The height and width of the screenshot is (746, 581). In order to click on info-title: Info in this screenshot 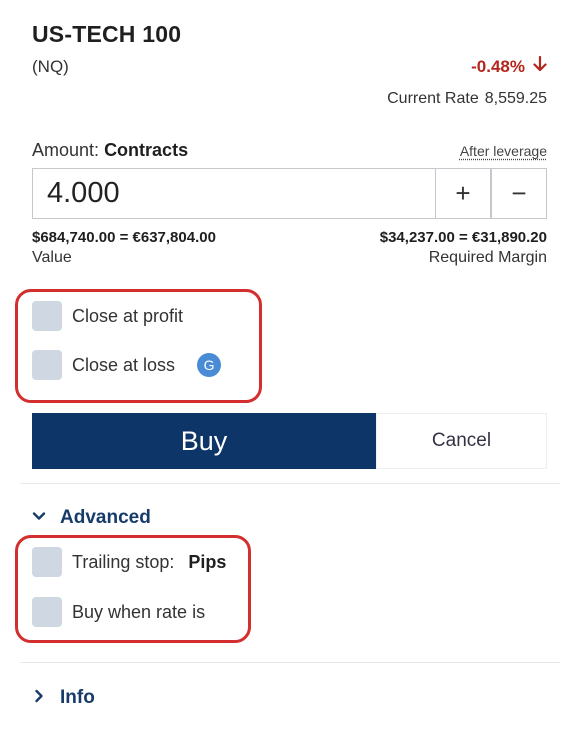, I will do `click(77, 697)`.